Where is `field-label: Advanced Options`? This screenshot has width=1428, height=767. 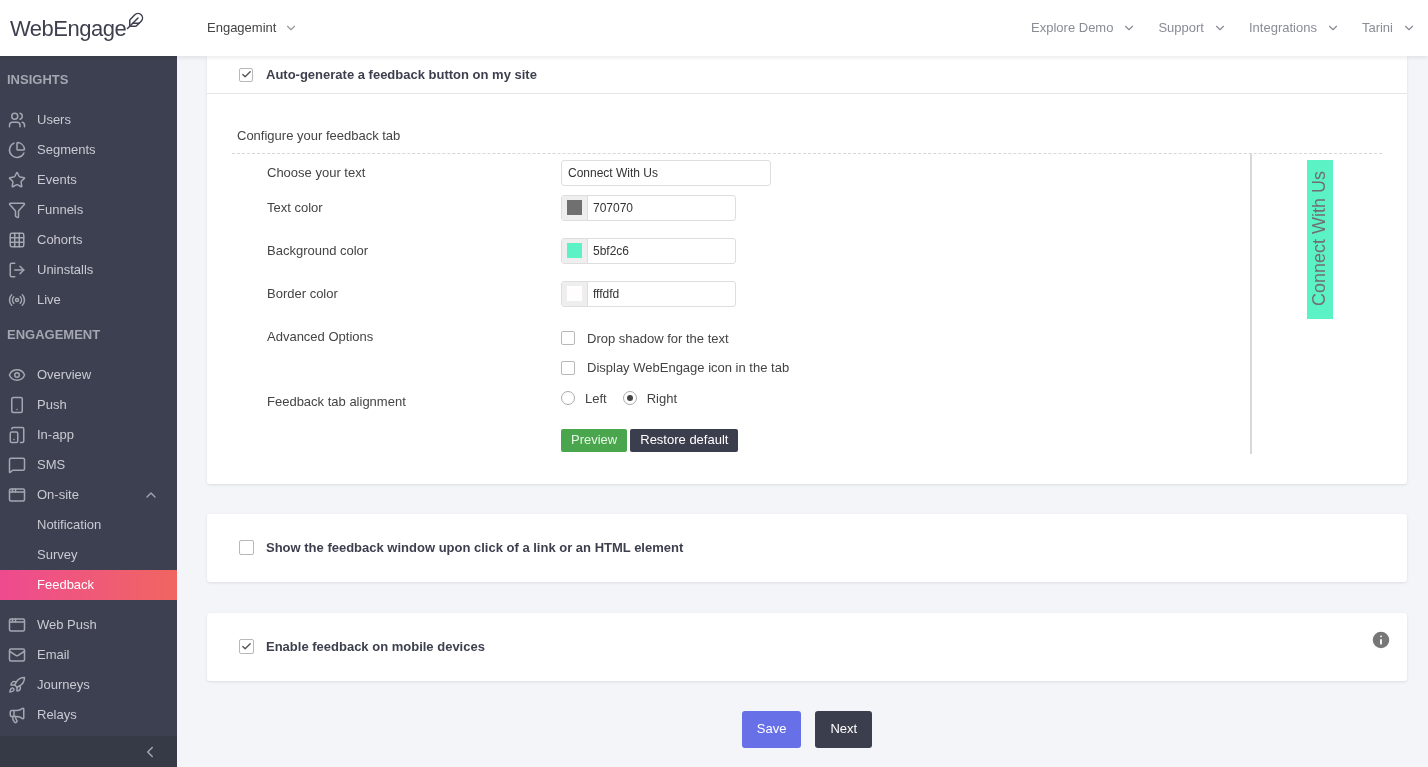
field-label: Advanced Options is located at coordinates (320, 336).